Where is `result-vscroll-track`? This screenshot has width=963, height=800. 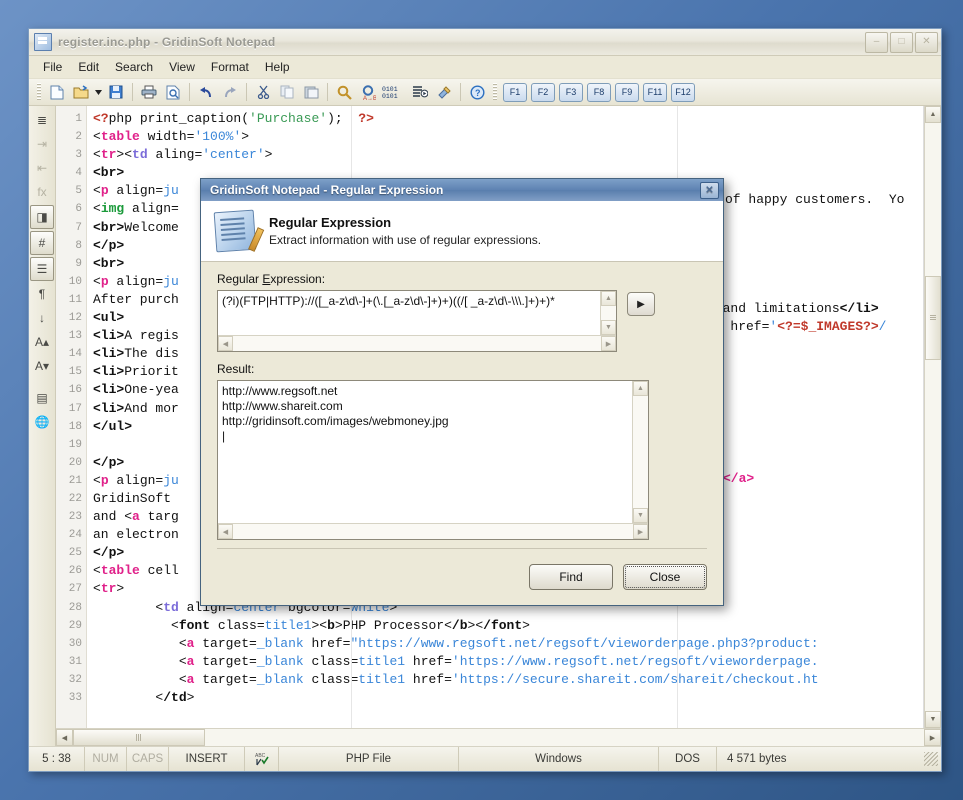 result-vscroll-track is located at coordinates (640, 452).